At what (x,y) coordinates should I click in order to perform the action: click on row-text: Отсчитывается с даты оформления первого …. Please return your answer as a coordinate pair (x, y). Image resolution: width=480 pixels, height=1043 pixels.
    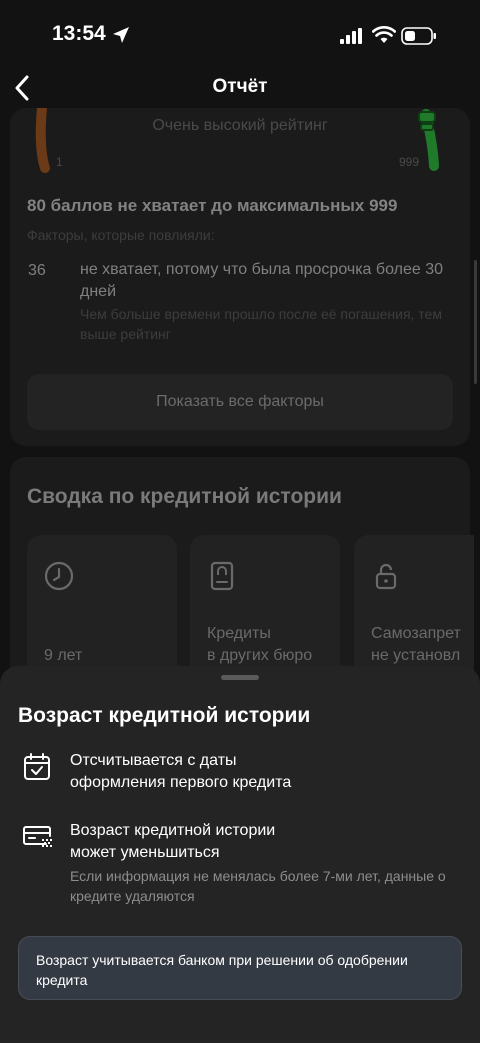
    Looking at the image, I should click on (181, 771).